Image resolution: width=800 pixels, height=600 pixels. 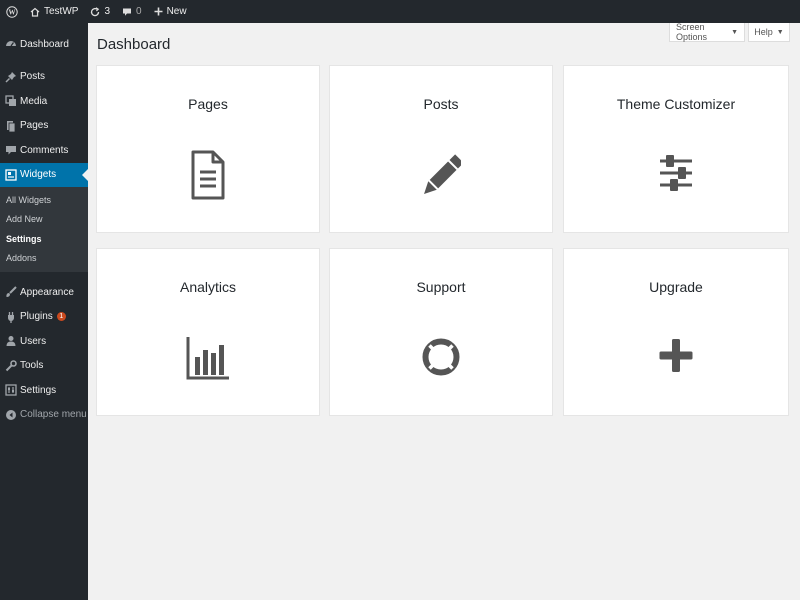 I want to click on sidebar-item-label: Pages, so click(x=34, y=126).